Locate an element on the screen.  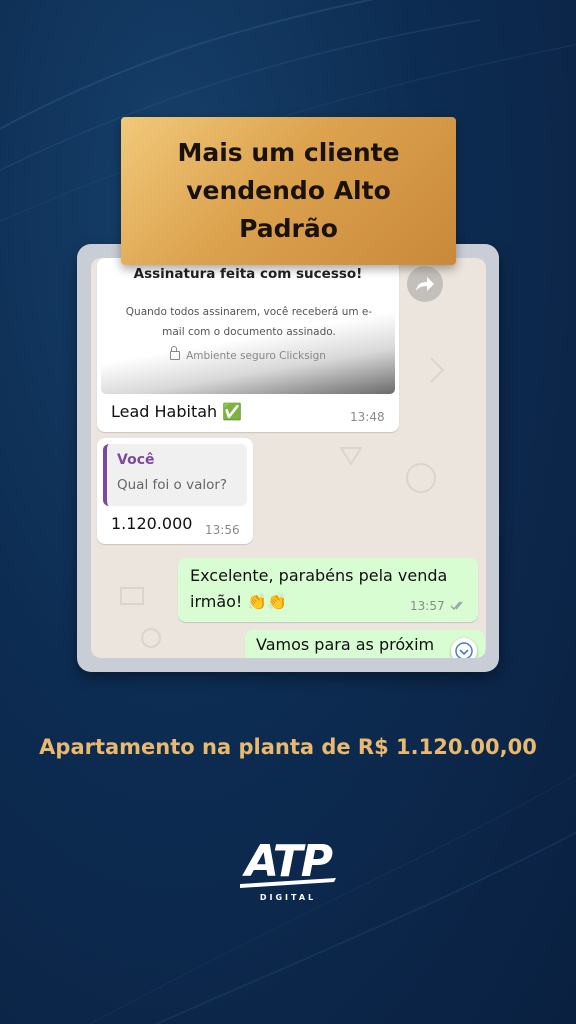
message-text: Lead Habitah ✅ is located at coordinates (177, 411).